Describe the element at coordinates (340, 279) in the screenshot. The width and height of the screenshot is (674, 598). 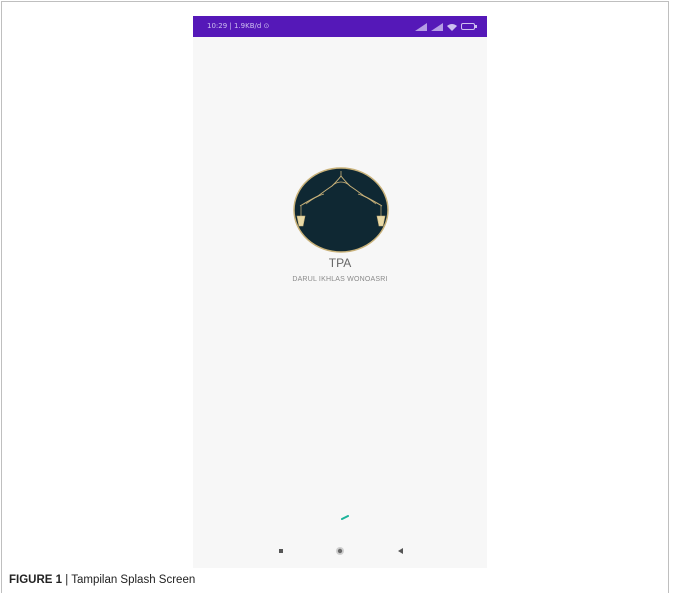
I see `app-subtitle: DARUL IKHLAS WONOASRI` at that location.